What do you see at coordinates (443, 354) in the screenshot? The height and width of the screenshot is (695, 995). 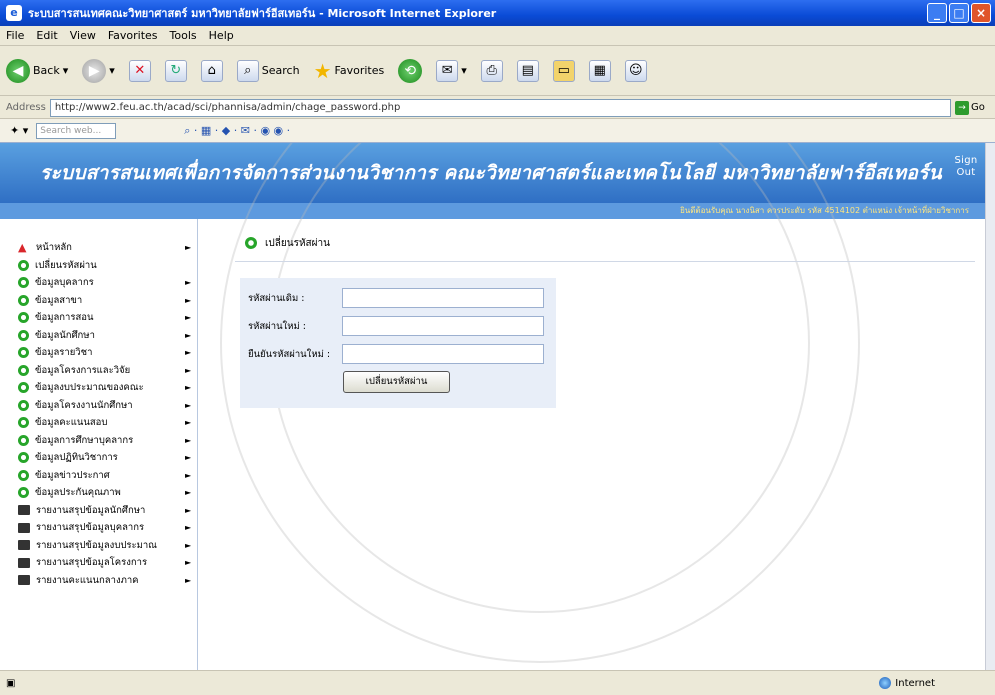 I see `confirm-password-field` at bounding box center [443, 354].